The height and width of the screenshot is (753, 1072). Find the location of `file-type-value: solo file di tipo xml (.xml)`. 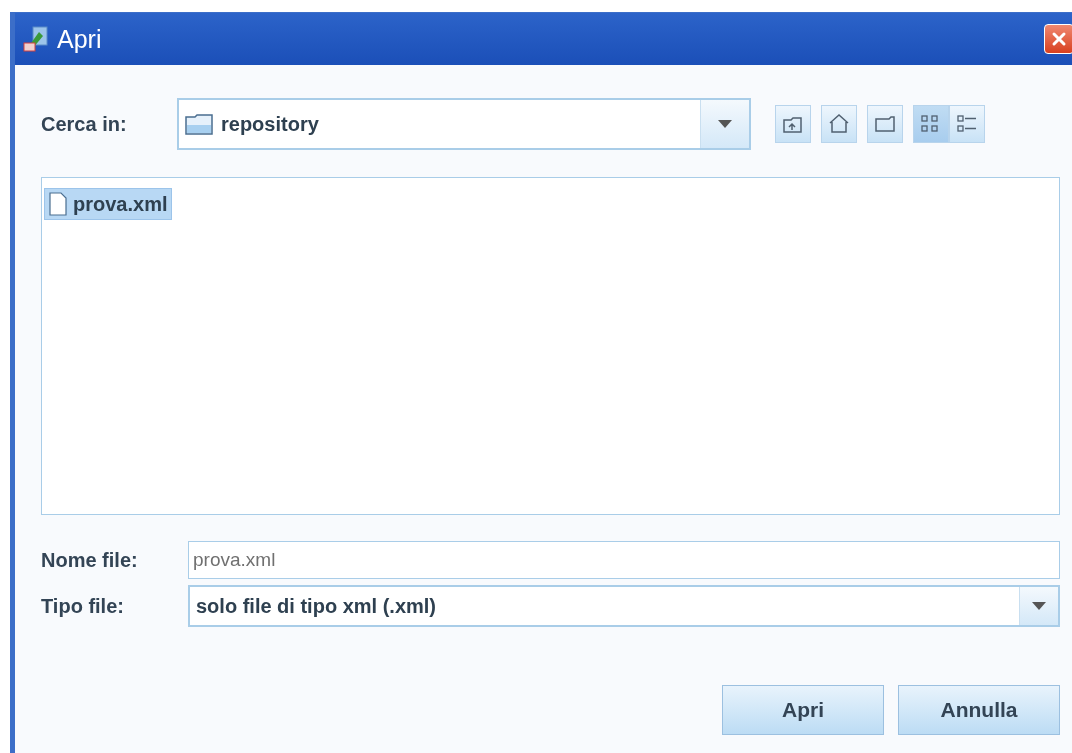

file-type-value: solo file di tipo xml (.xml) is located at coordinates (316, 606).